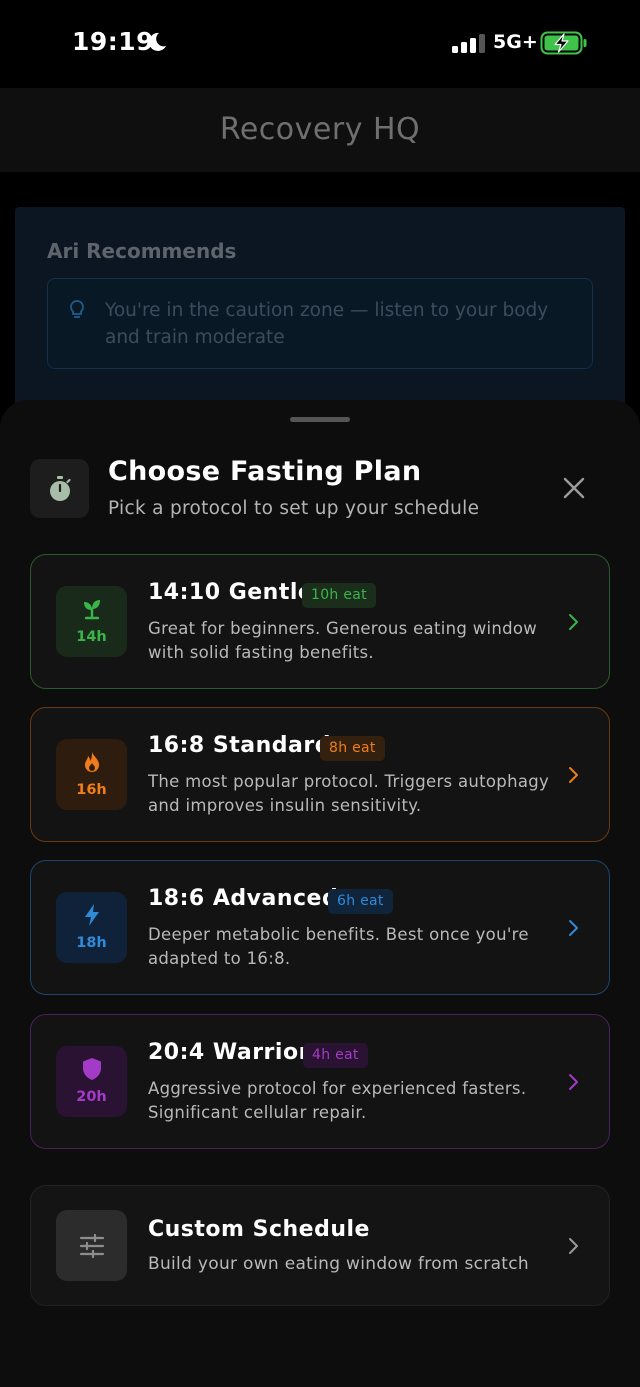 The image size is (640, 1387). Describe the element at coordinates (563, 43) in the screenshot. I see `battery-charging-icon` at that location.